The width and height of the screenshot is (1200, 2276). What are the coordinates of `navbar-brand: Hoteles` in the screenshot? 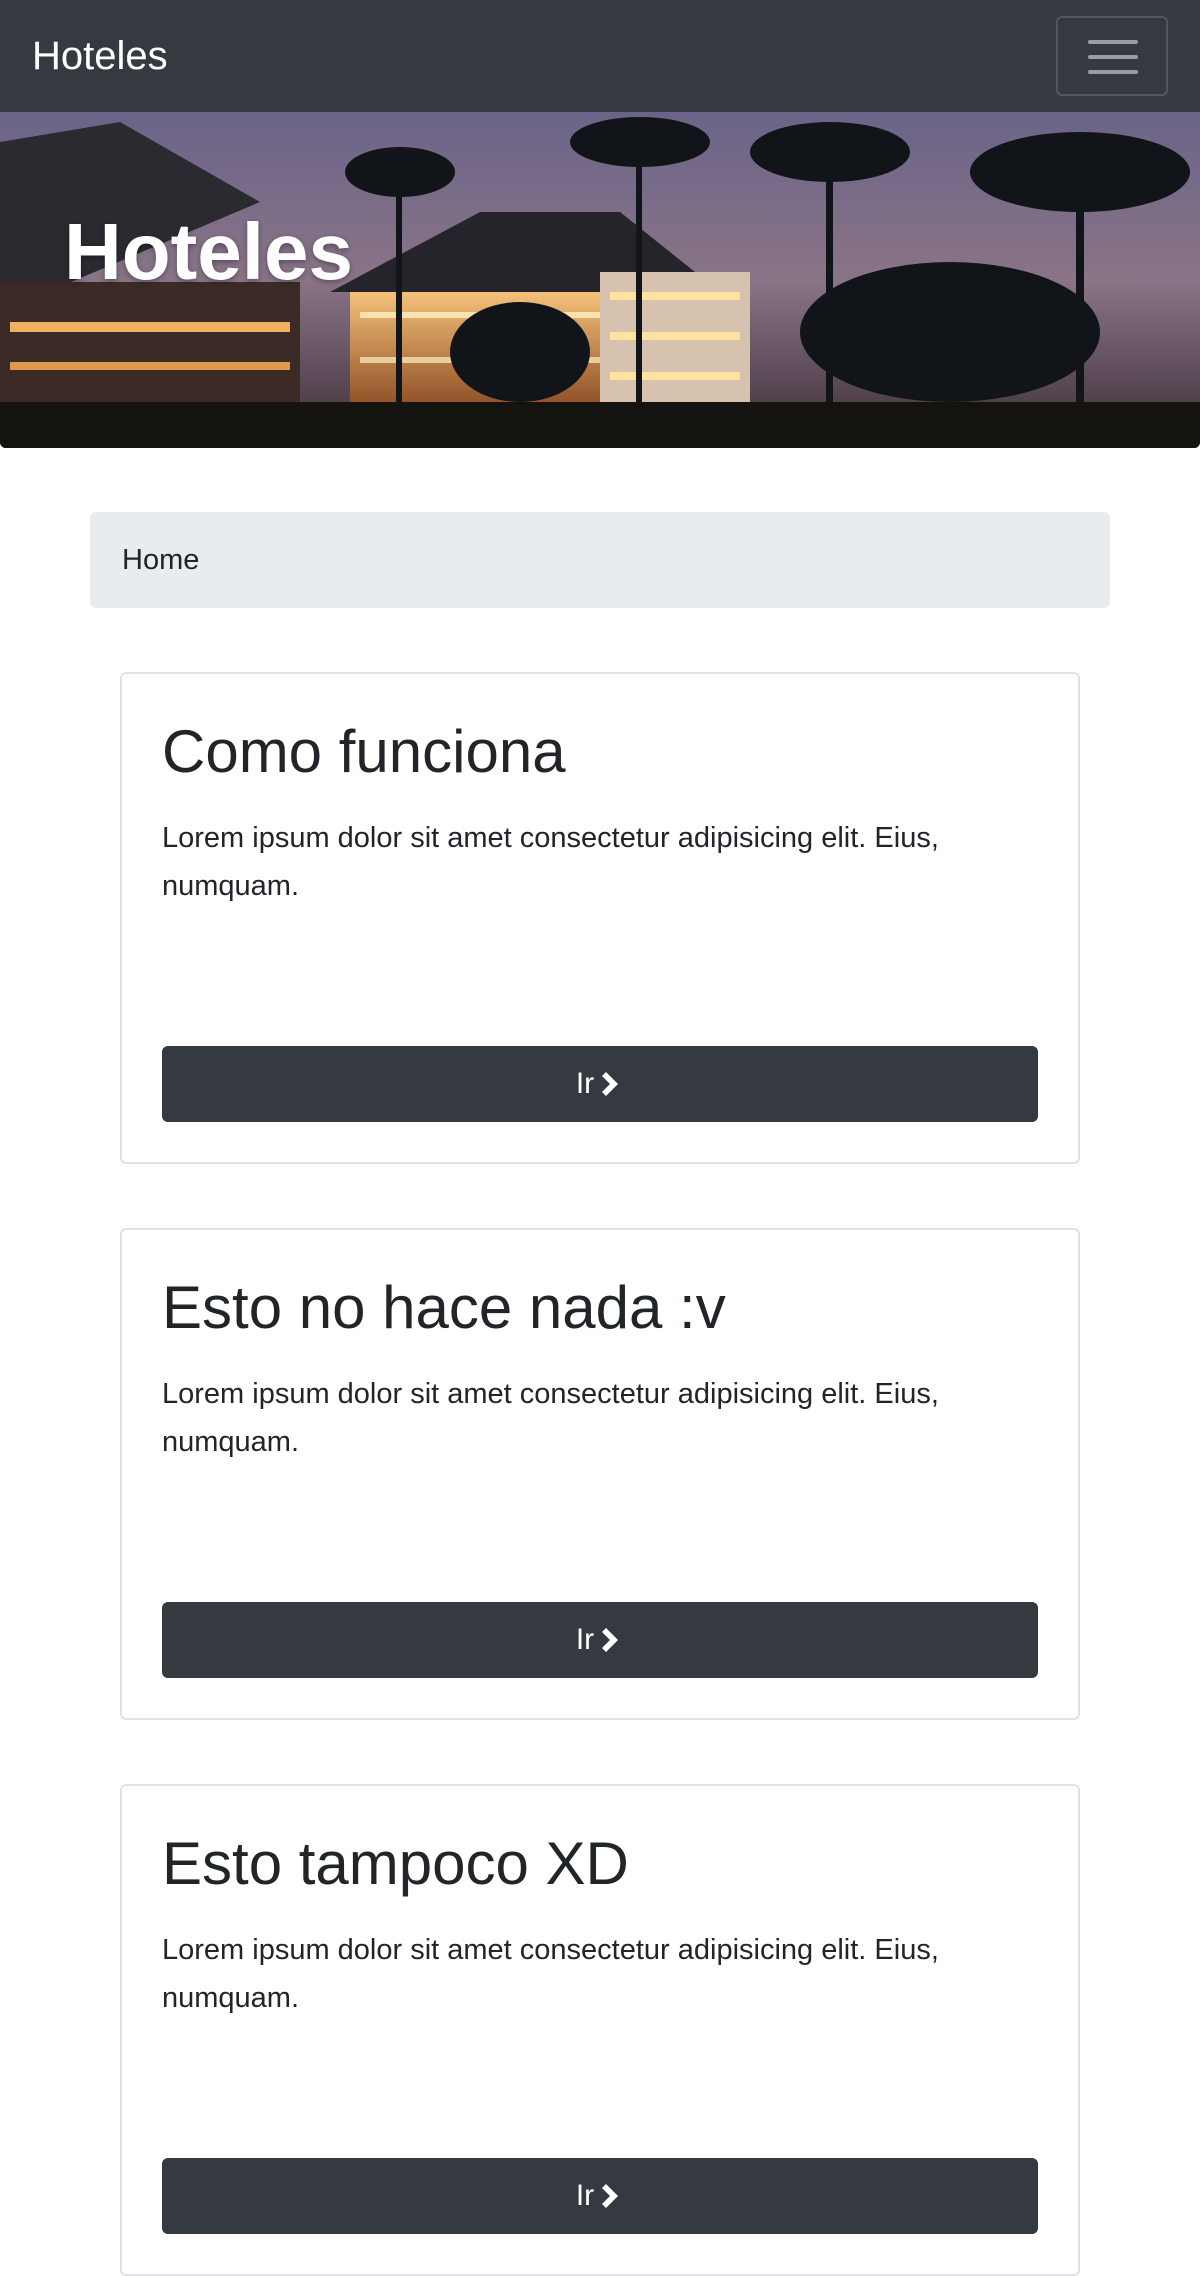 It's located at (100, 56).